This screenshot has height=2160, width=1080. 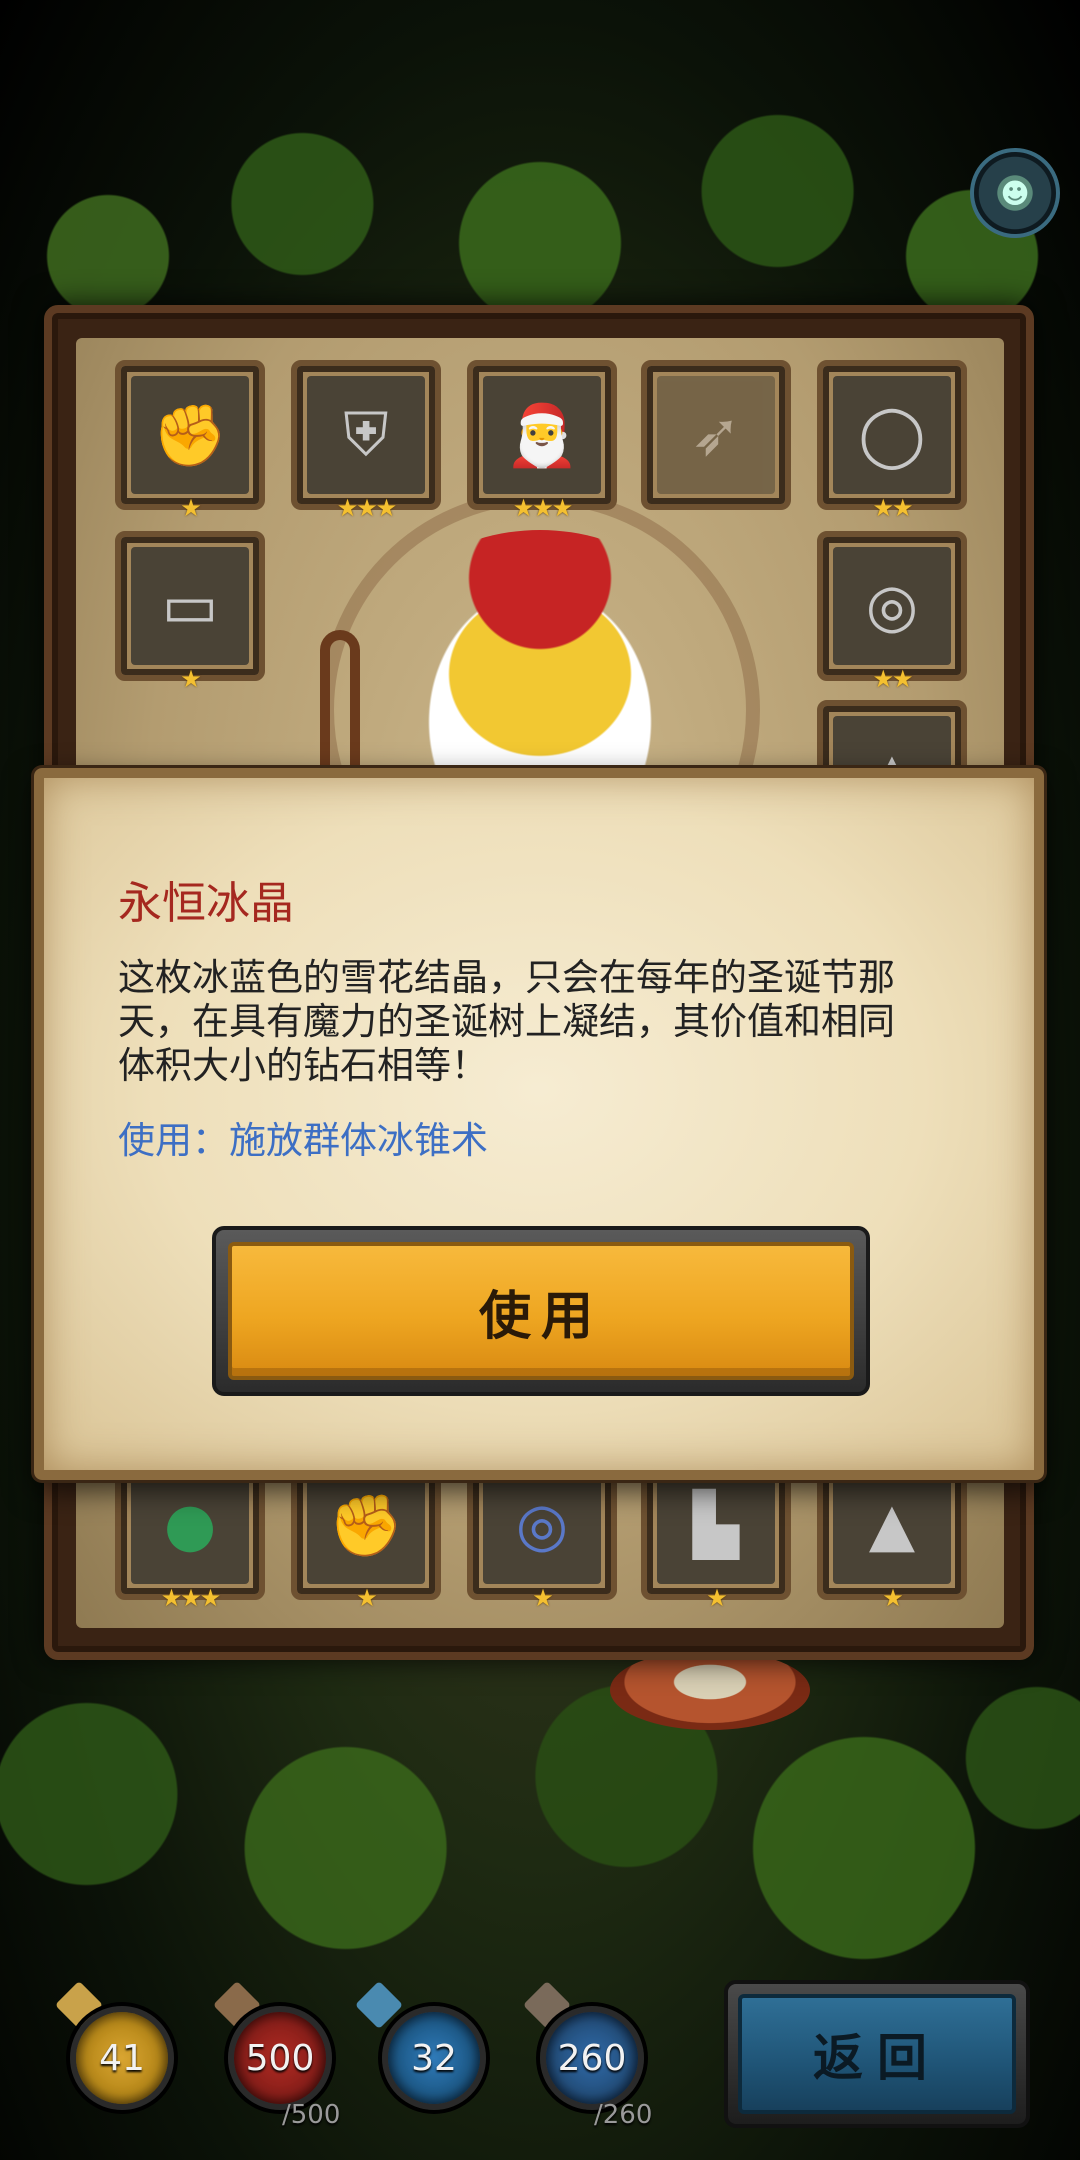 What do you see at coordinates (592, 2058) in the screenshot?
I see `mana-value: 260` at bounding box center [592, 2058].